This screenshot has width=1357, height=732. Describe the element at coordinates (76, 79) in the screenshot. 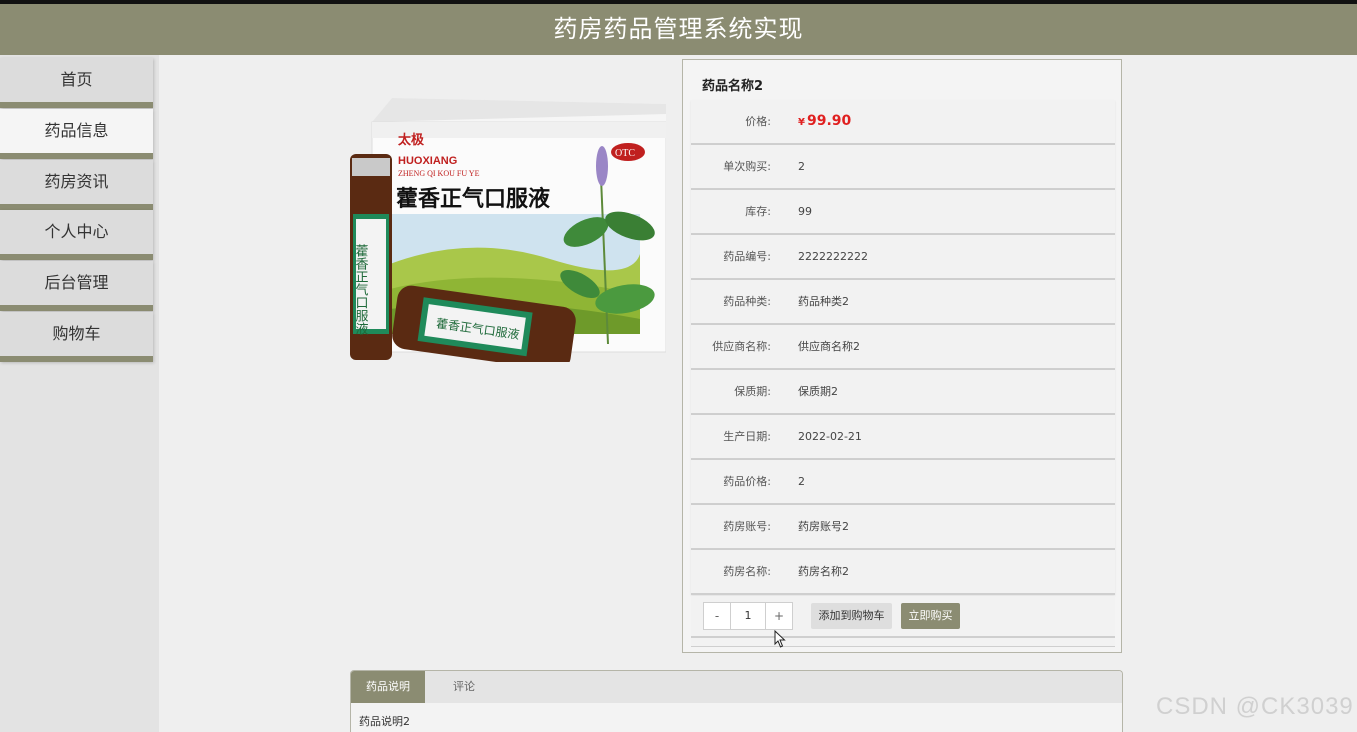

I see `sidebar-item-label: 首页` at that location.